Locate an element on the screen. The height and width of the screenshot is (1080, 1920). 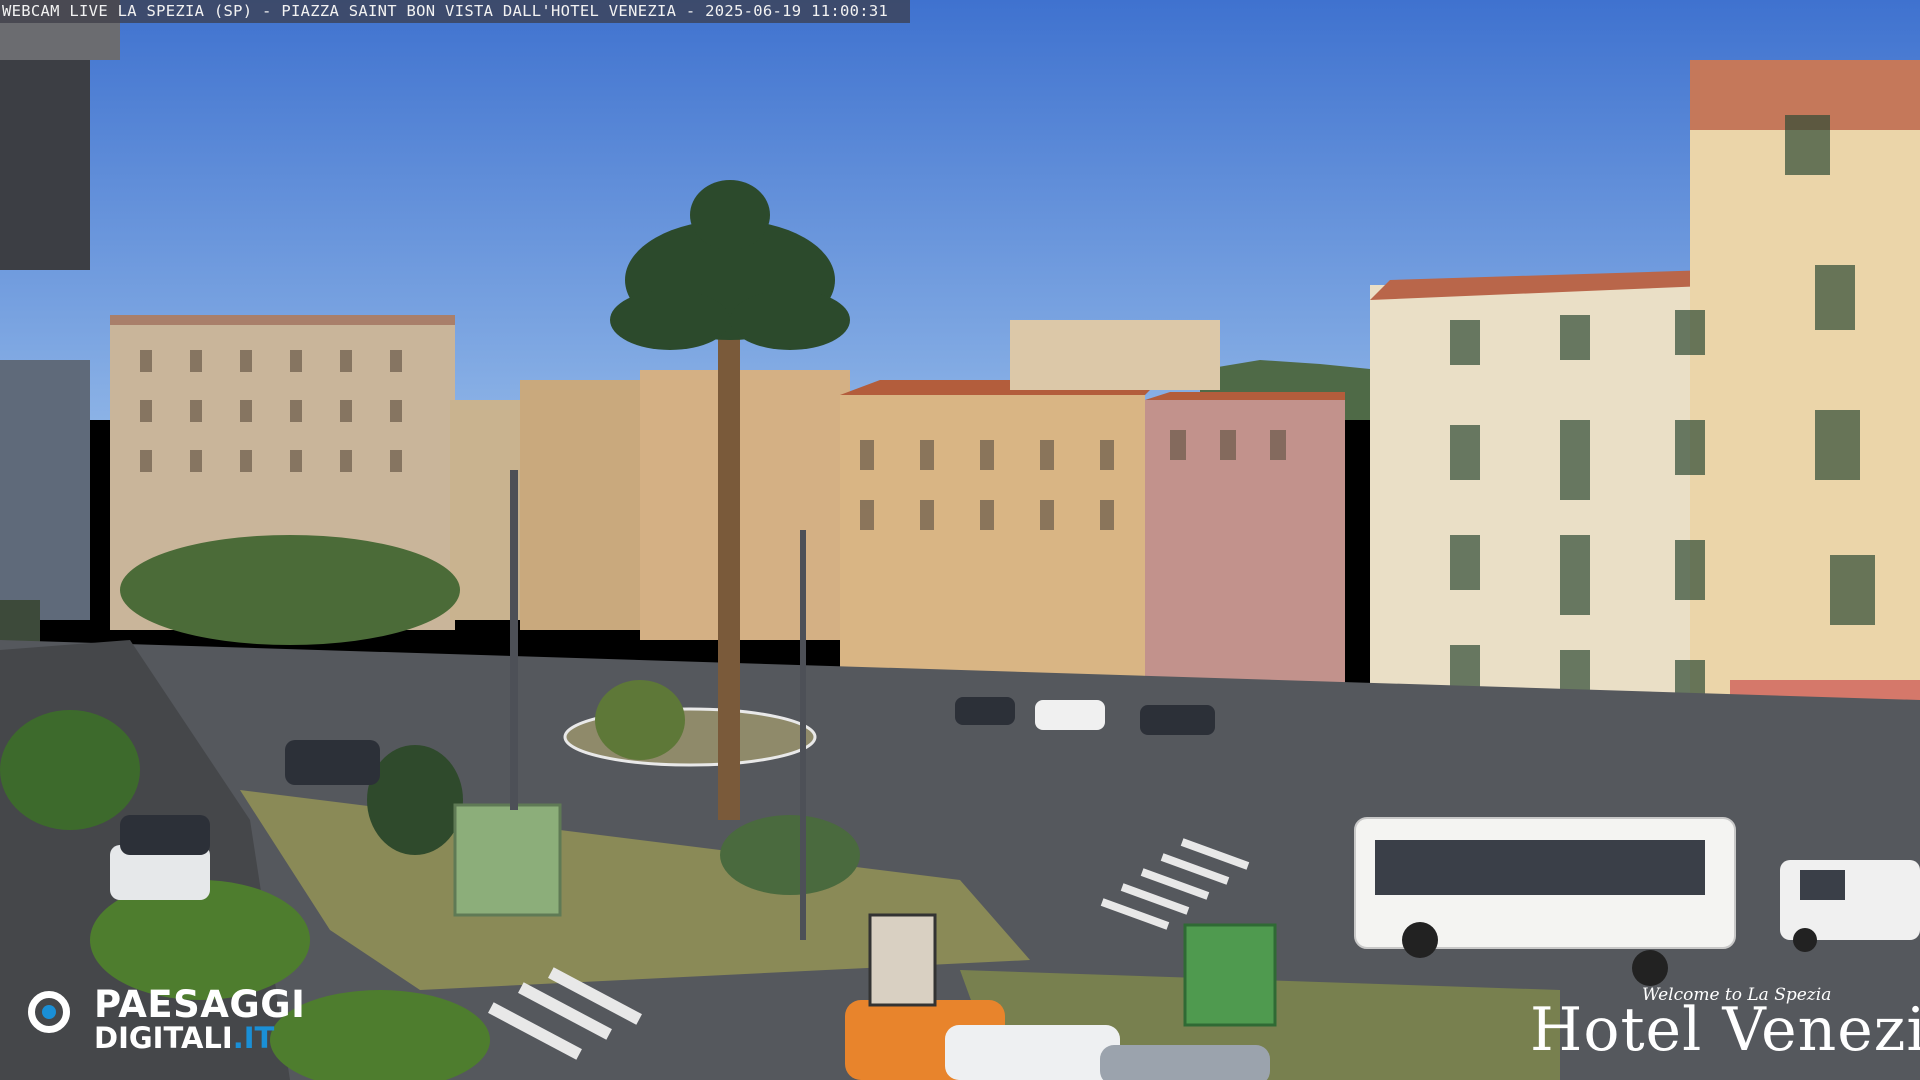
lamp-pole is located at coordinates (803, 735).